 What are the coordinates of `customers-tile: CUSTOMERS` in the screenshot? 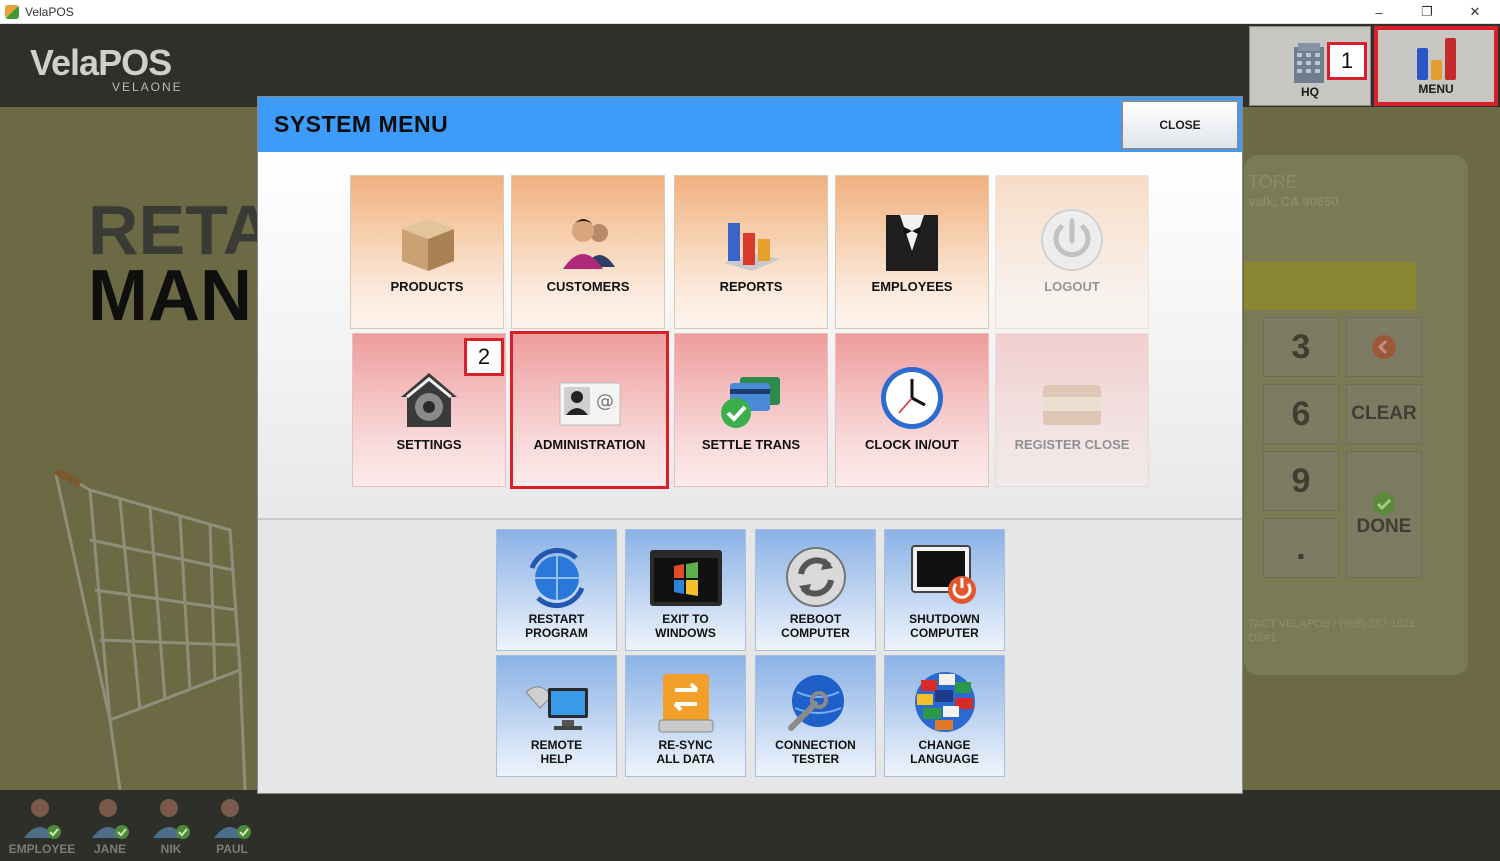 It's located at (588, 252).